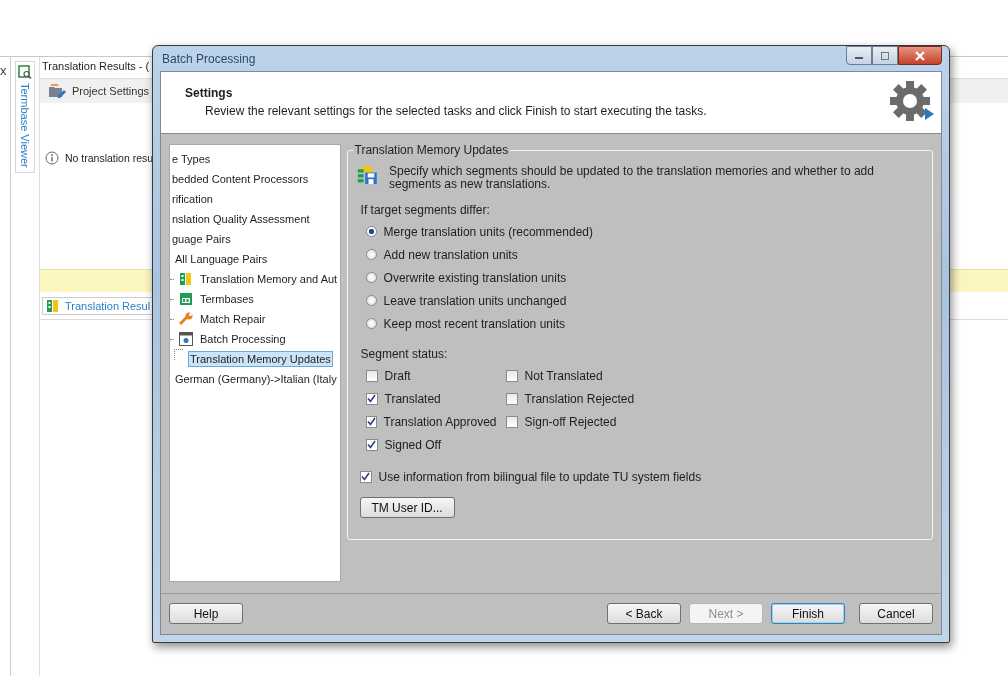  I want to click on header-subtitle: Review the relevant settings for the selected tasks and click Finish to start executing the tasks., so click(456, 111).